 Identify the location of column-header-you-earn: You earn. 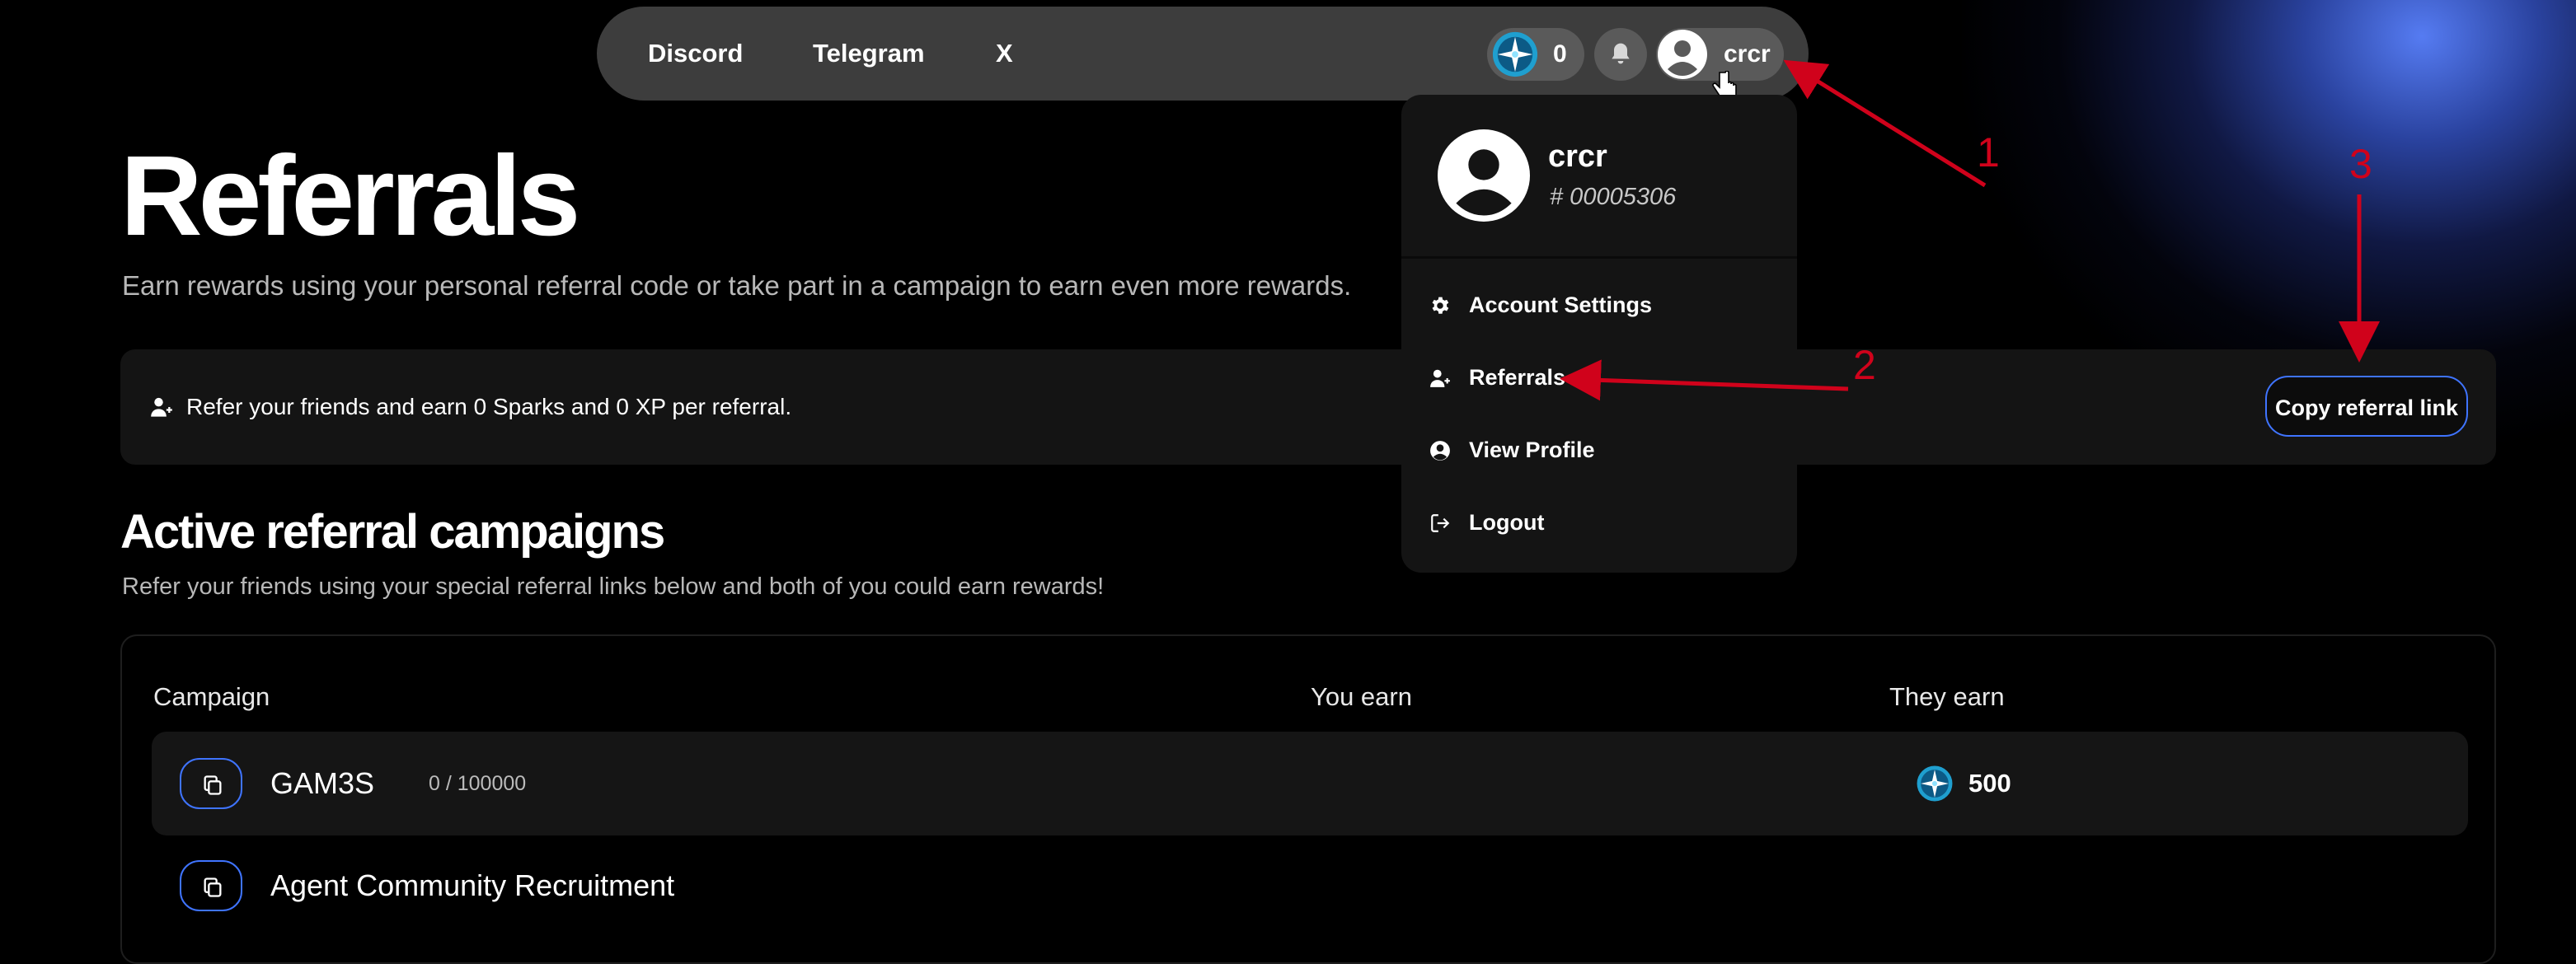
(1361, 696).